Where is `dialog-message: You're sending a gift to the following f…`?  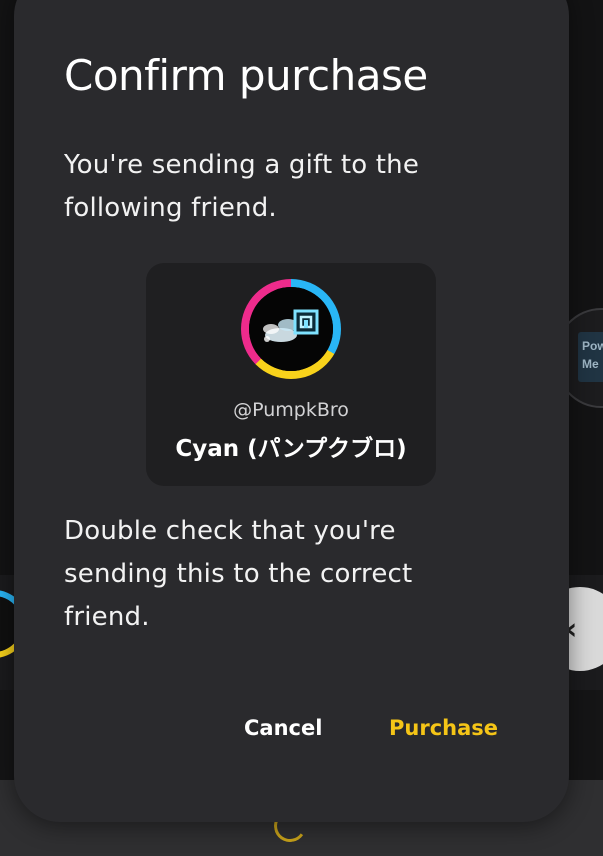
dialog-message: You're sending a gift to the following f… is located at coordinates (242, 186).